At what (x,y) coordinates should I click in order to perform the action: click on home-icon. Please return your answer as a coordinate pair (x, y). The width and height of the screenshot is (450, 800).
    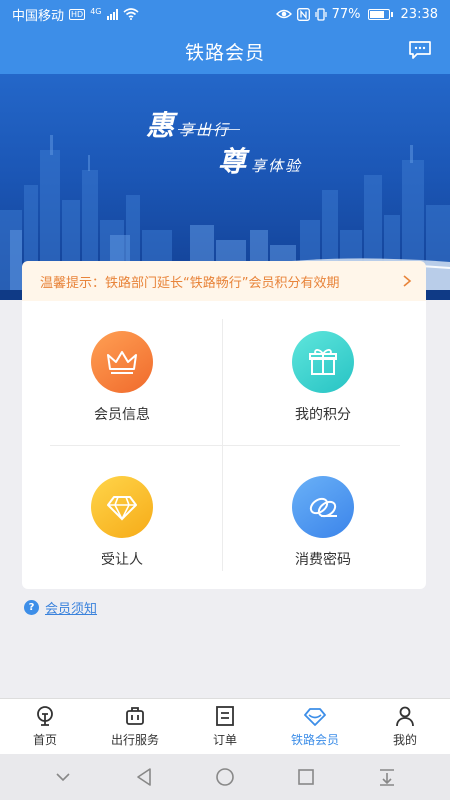
    Looking at the image, I should click on (45, 716).